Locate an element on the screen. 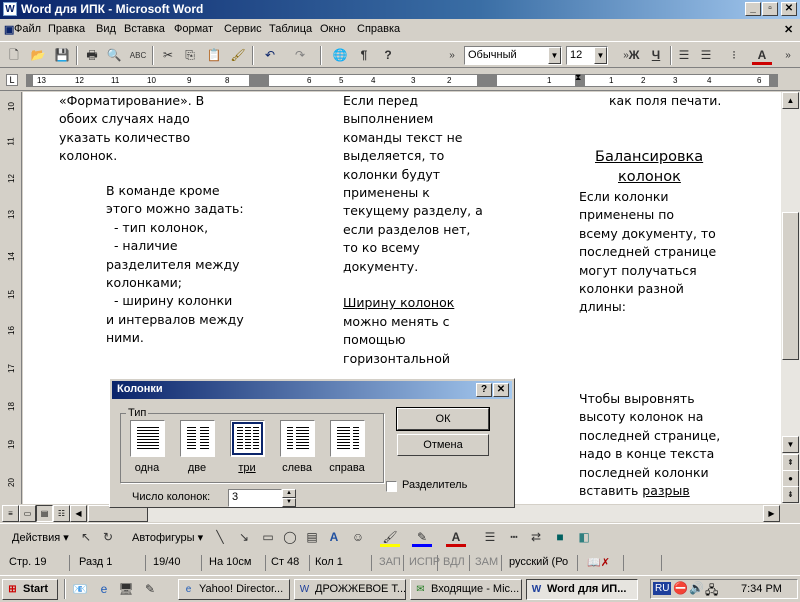 The width and height of the screenshot is (800, 602). preset-left is located at coordinates (297, 438).